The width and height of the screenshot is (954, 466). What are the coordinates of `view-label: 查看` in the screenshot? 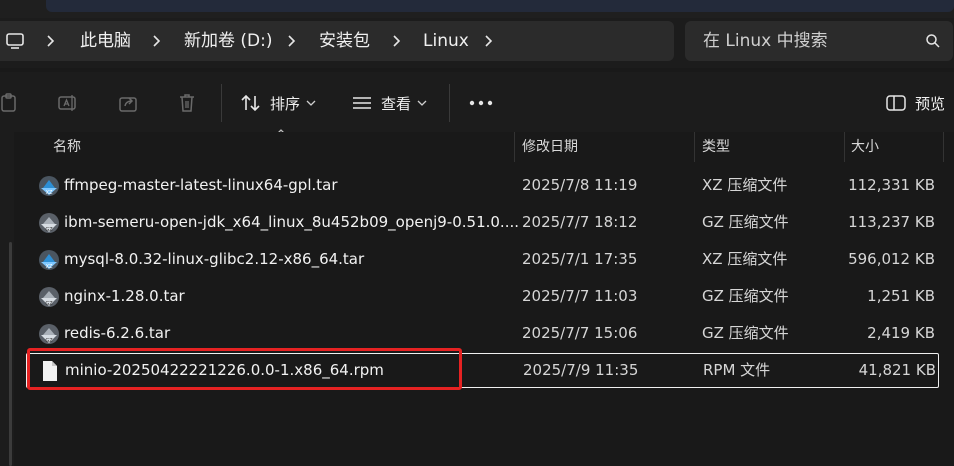 It's located at (396, 103).